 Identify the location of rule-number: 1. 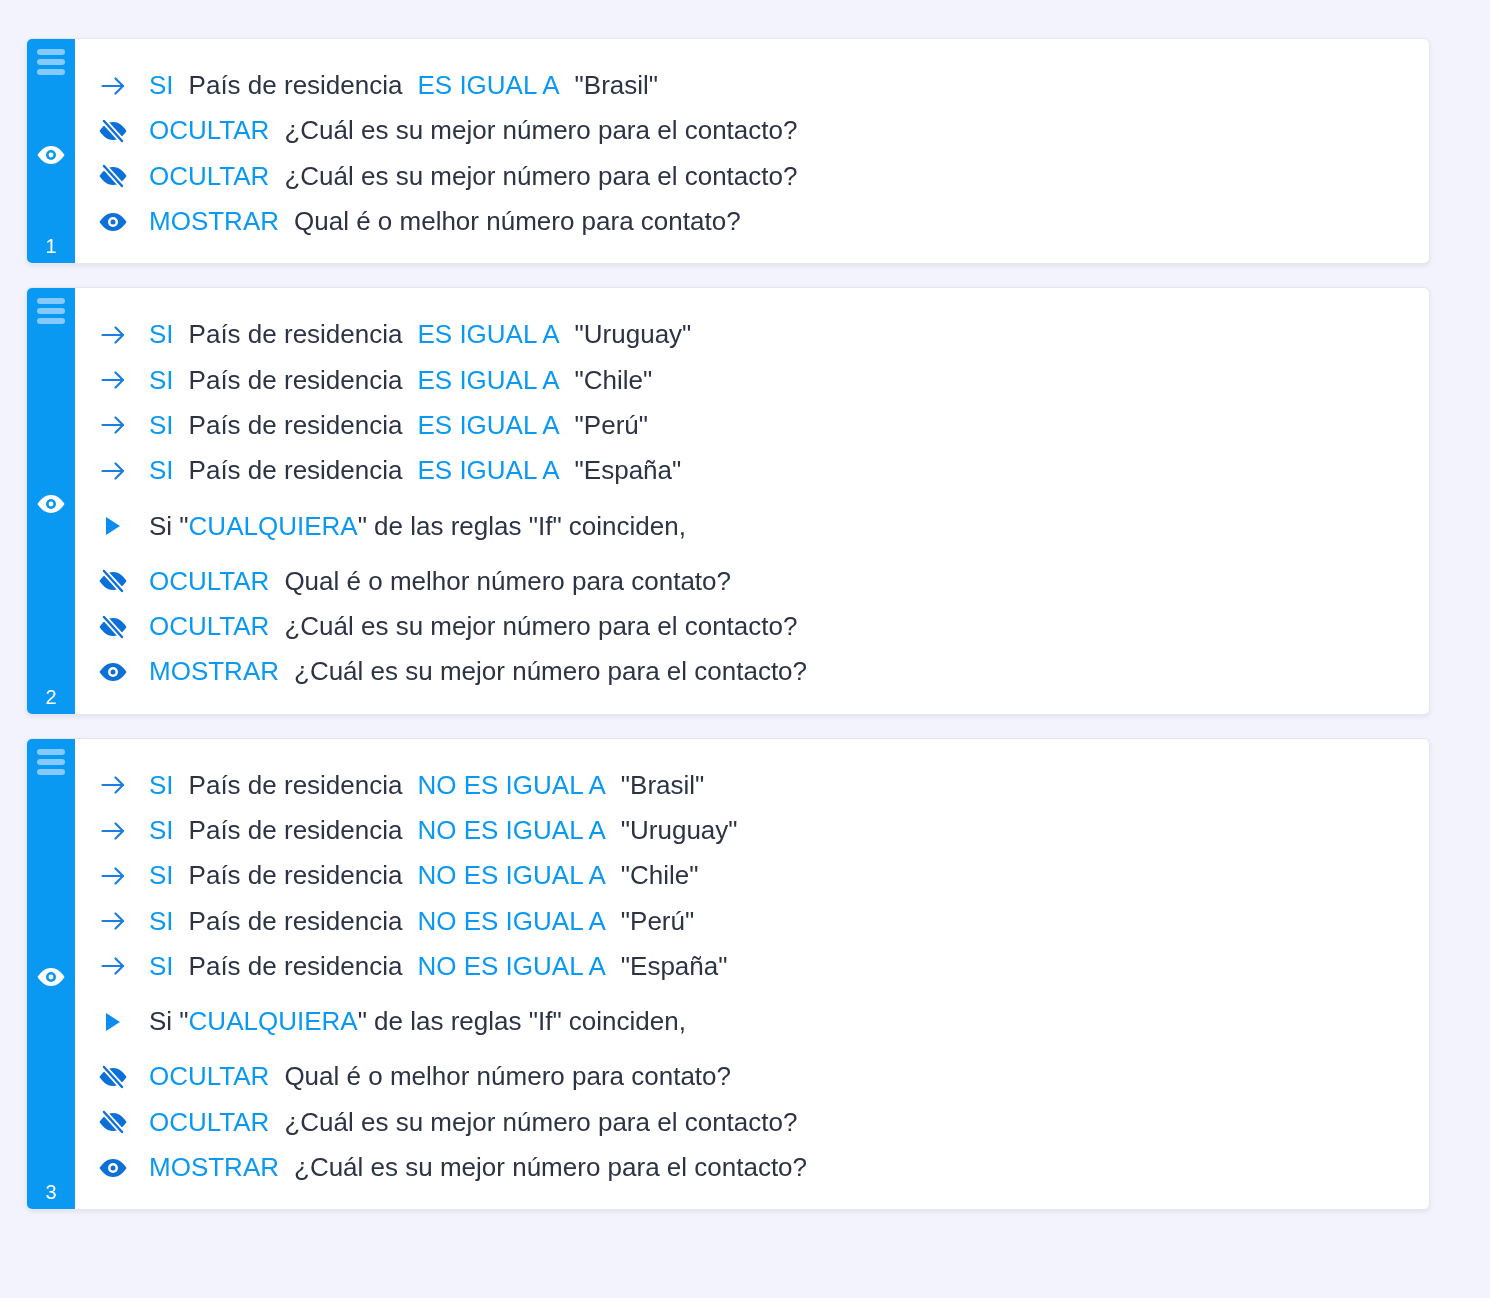
(51, 246).